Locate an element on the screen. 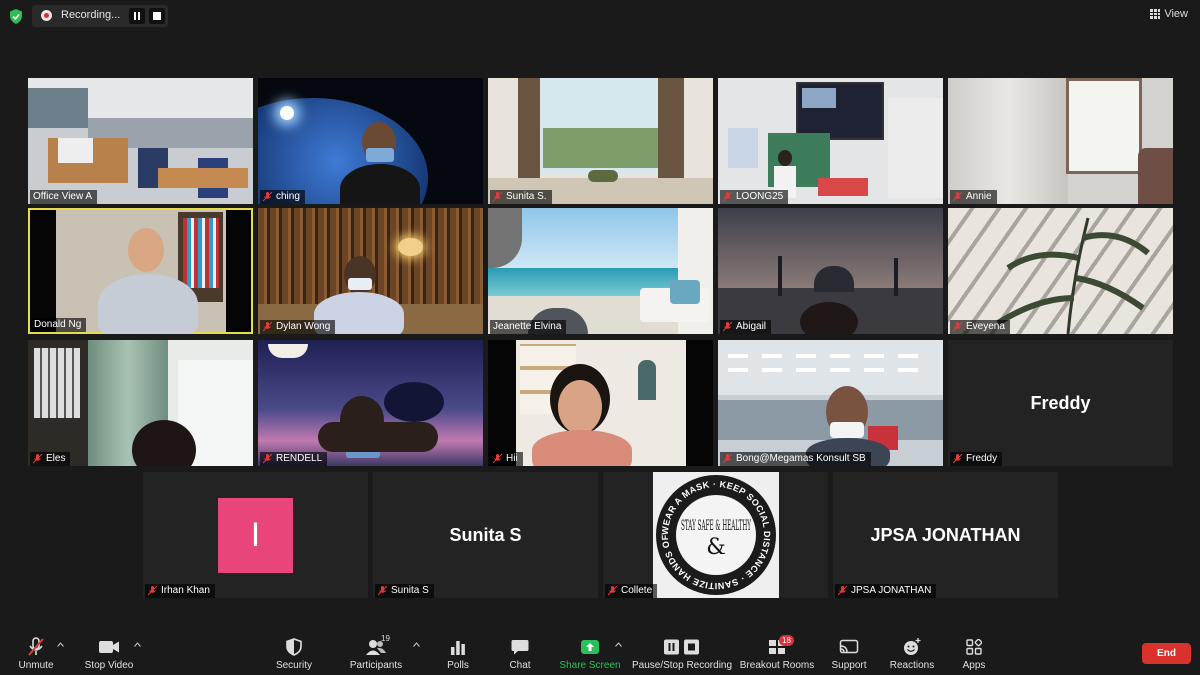 This screenshot has height=675, width=1200. plant-shadow is located at coordinates (1073, 275).